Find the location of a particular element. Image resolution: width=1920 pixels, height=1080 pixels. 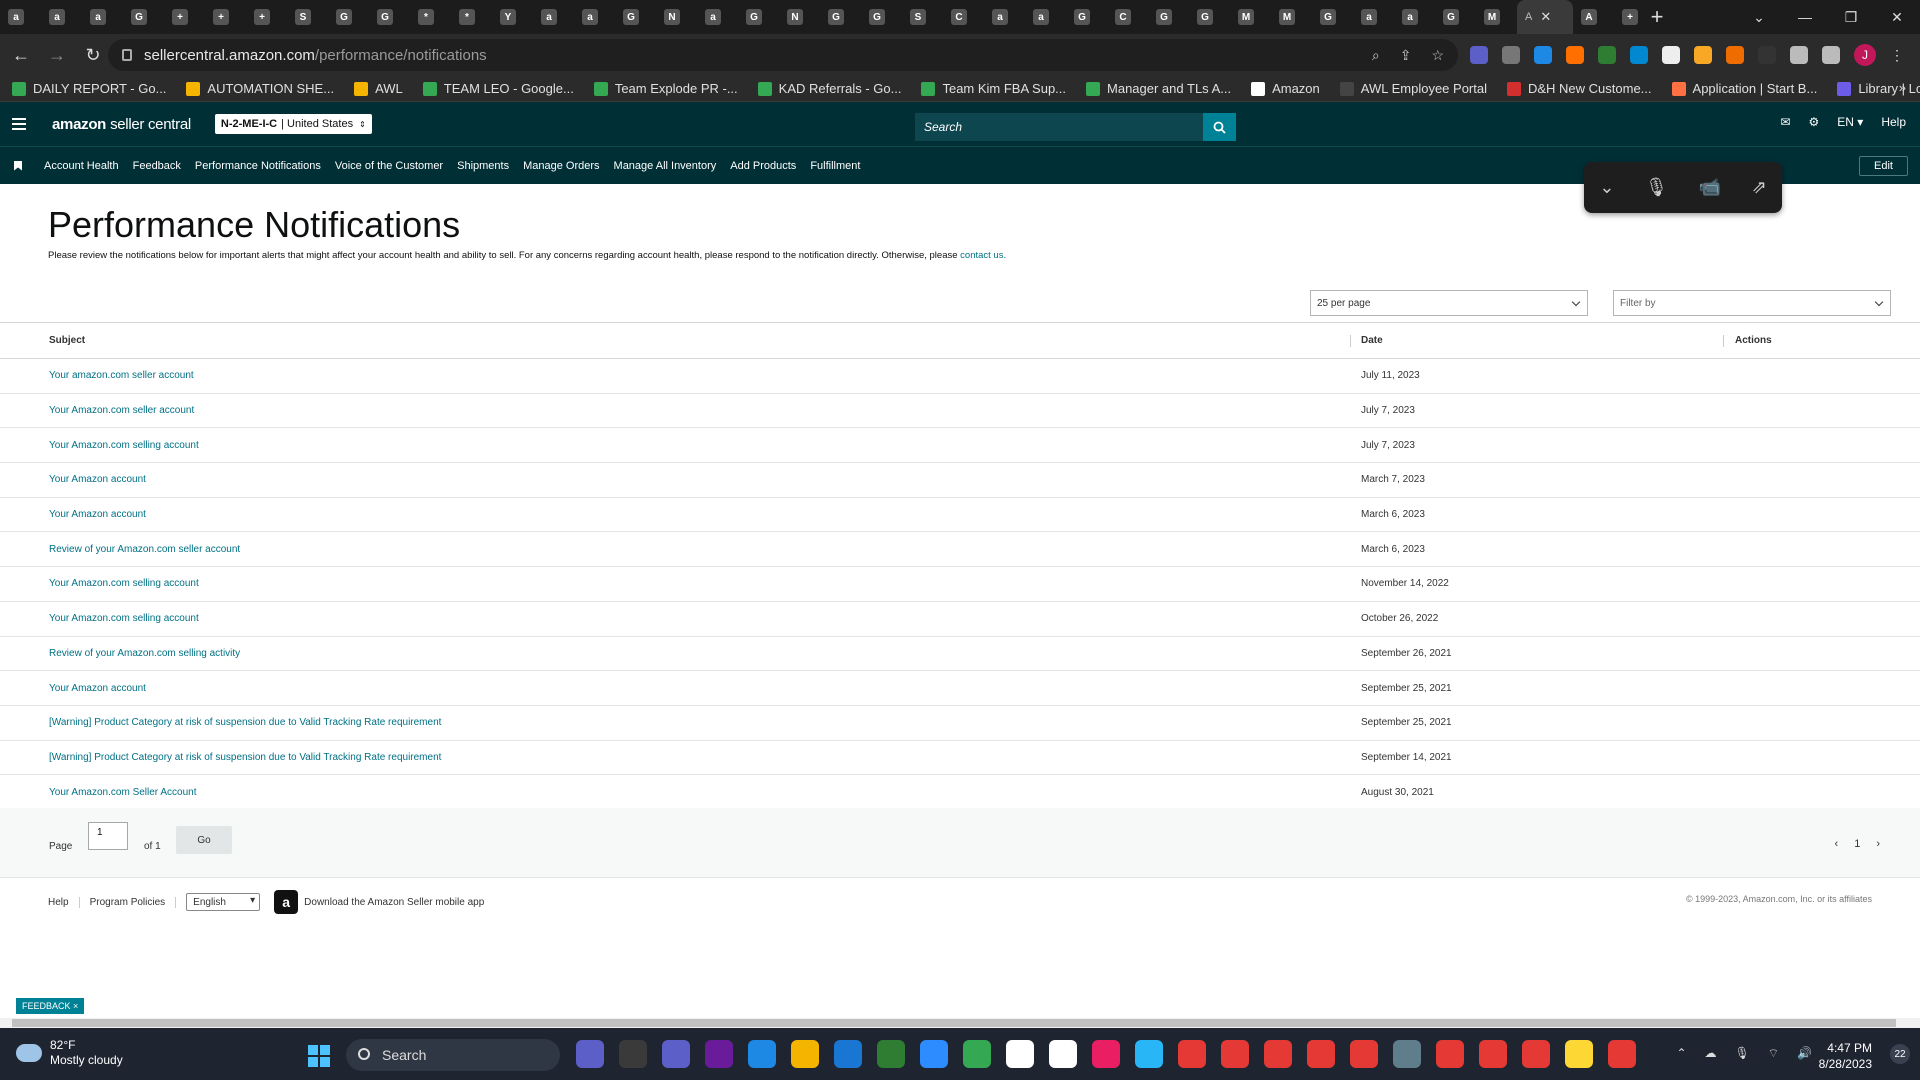

edit-nav-button: Edit is located at coordinates (1883, 166).